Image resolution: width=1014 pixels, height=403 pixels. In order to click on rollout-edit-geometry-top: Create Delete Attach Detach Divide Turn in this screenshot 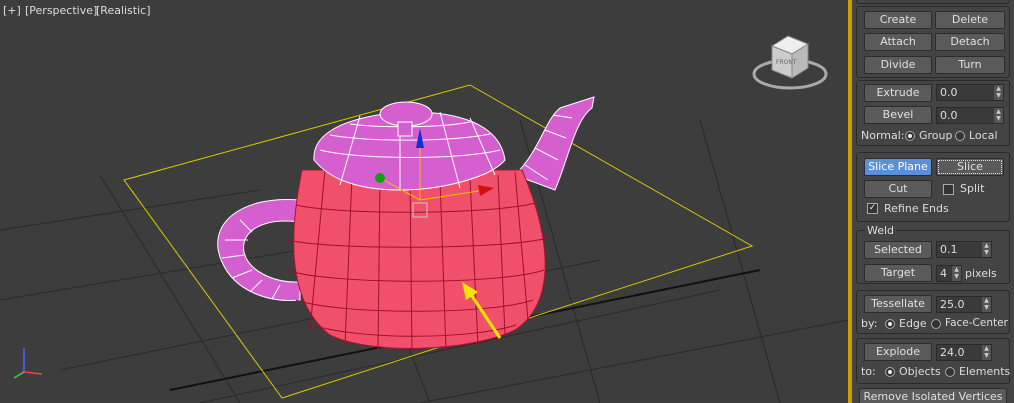, I will do `click(933, 42)`.